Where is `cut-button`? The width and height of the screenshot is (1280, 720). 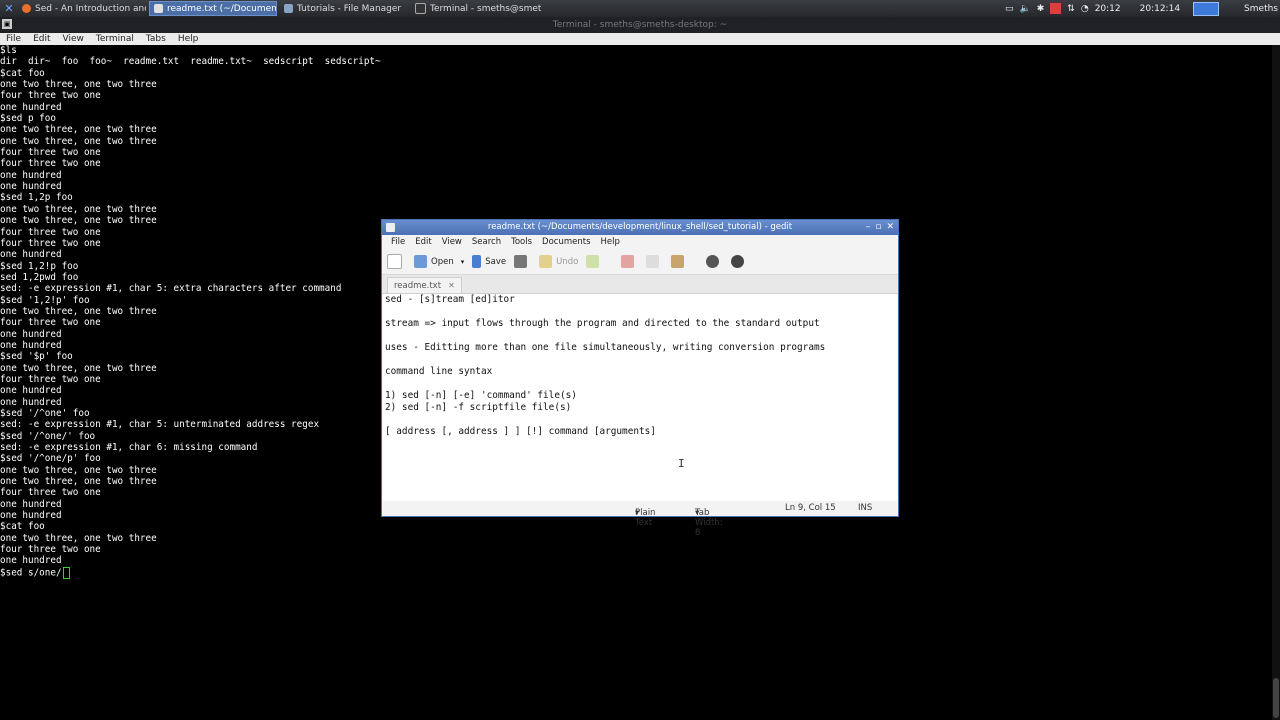 cut-button is located at coordinates (629, 261).